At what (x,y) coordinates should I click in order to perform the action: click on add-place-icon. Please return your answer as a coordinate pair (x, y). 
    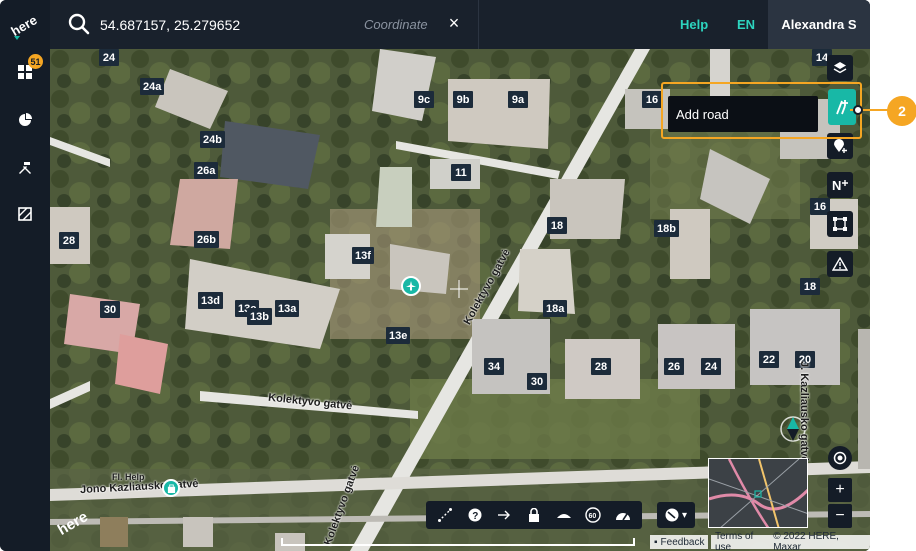
    Looking at the image, I should click on (840, 146).